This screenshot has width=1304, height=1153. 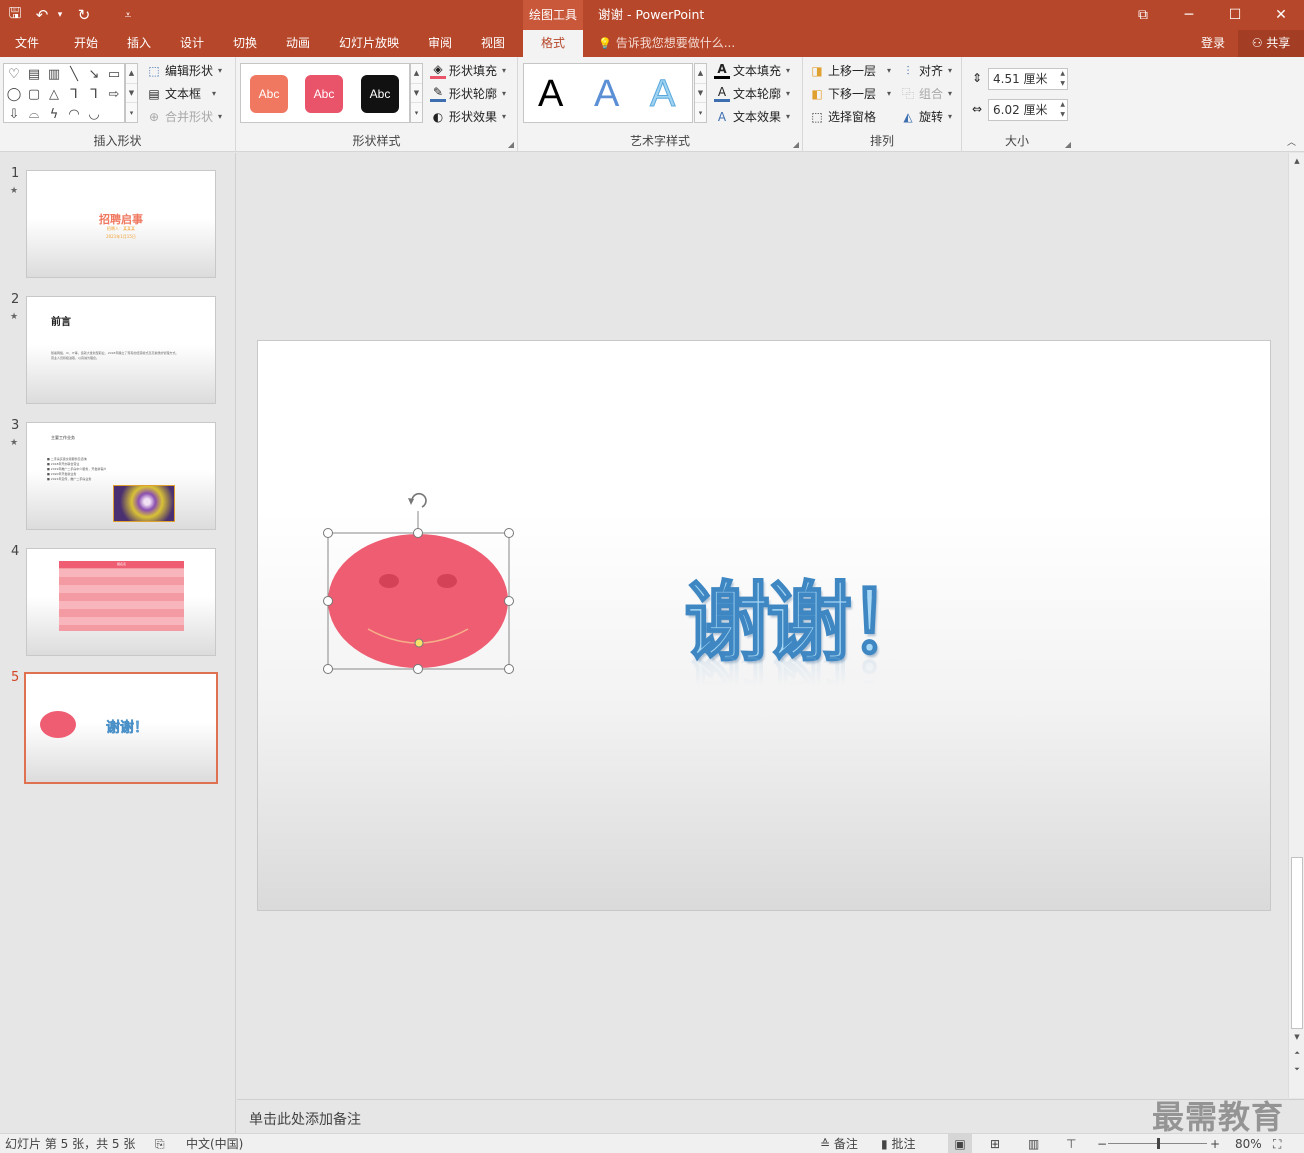 What do you see at coordinates (926, 71) in the screenshot?
I see `align-button: ⫶ 对齐 ▾` at bounding box center [926, 71].